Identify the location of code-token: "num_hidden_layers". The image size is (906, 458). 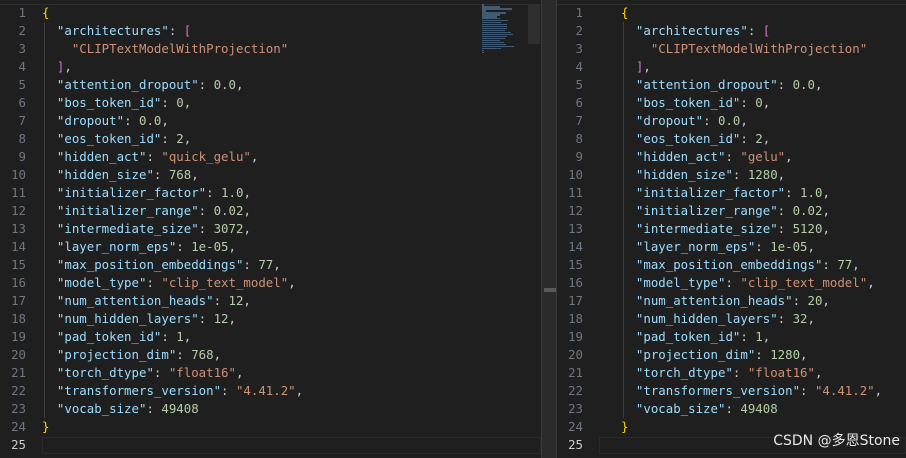
(127, 318).